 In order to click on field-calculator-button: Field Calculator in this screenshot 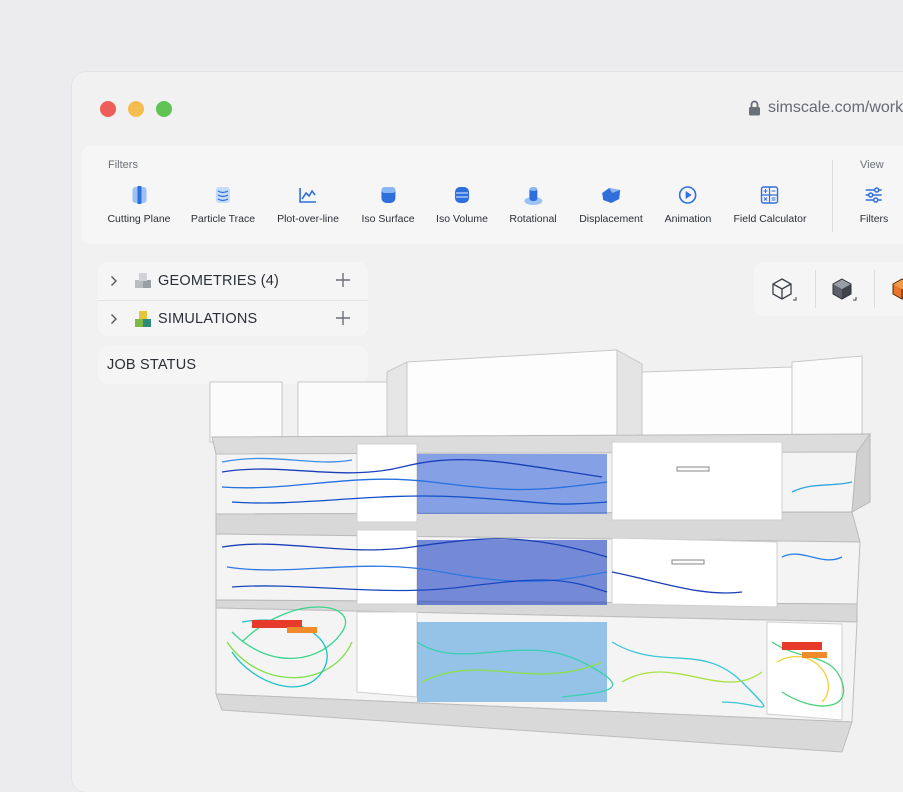, I will do `click(770, 204)`.